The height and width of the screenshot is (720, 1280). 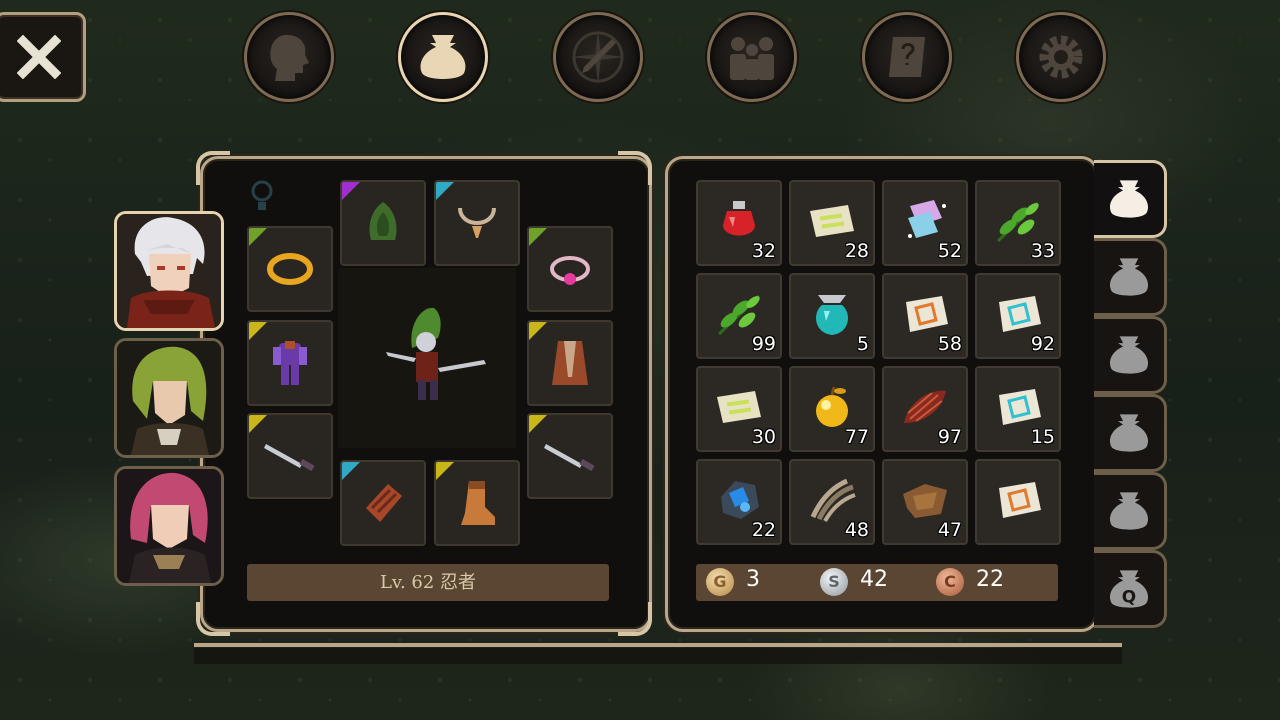 What do you see at coordinates (925, 502) in the screenshot?
I see `inventory-slot: 47` at bounding box center [925, 502].